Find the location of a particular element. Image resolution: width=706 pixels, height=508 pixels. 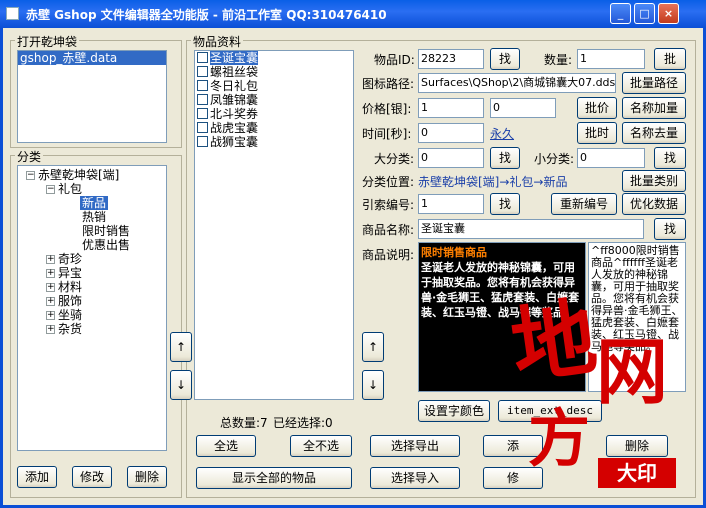

set-font-color-button: 设置字颜色 is located at coordinates (454, 411).